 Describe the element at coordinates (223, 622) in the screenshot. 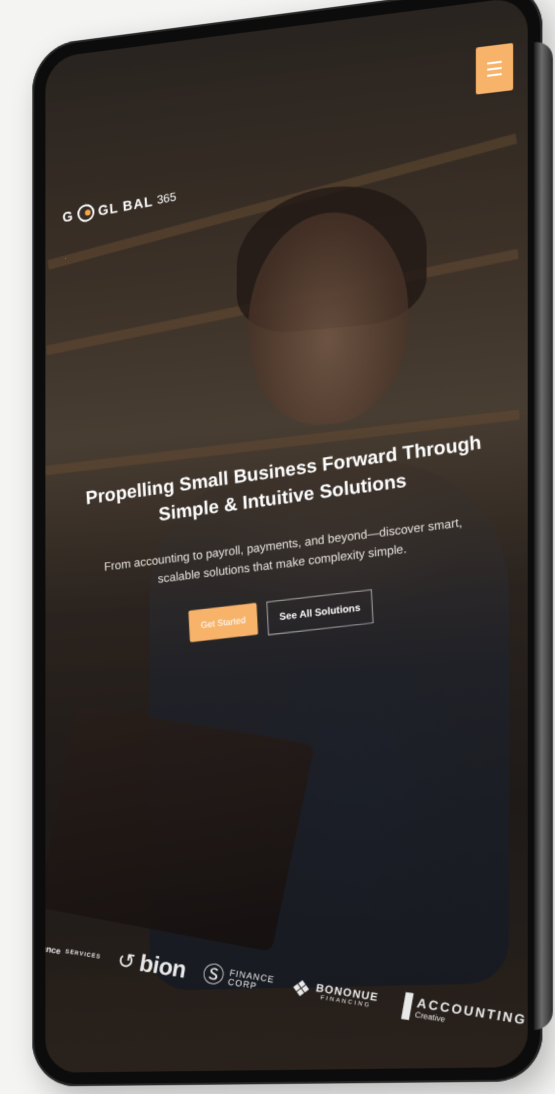

I see `get-started-button: Get Started` at that location.